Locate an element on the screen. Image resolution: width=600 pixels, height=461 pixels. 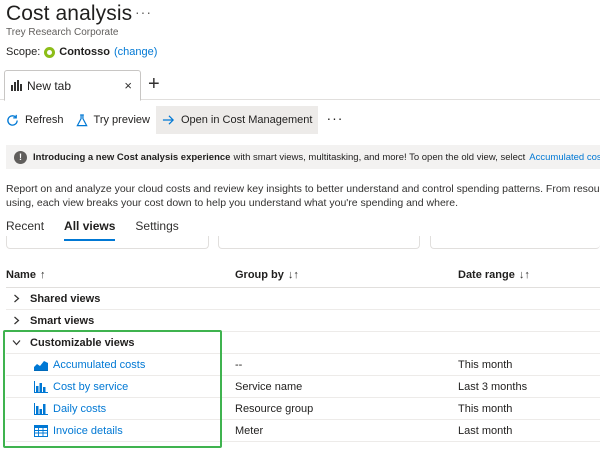
try-preview-label: Try preview is located at coordinates (121, 120).